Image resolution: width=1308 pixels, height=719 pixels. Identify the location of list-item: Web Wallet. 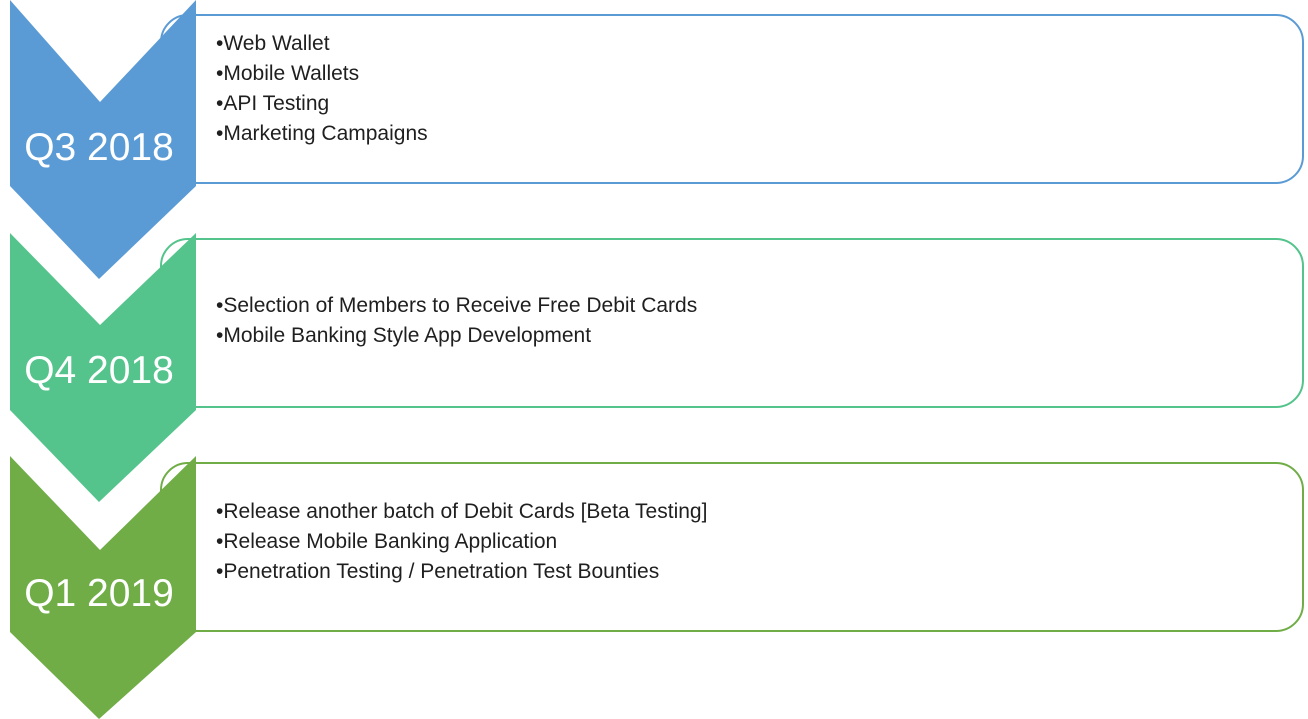
(322, 44).